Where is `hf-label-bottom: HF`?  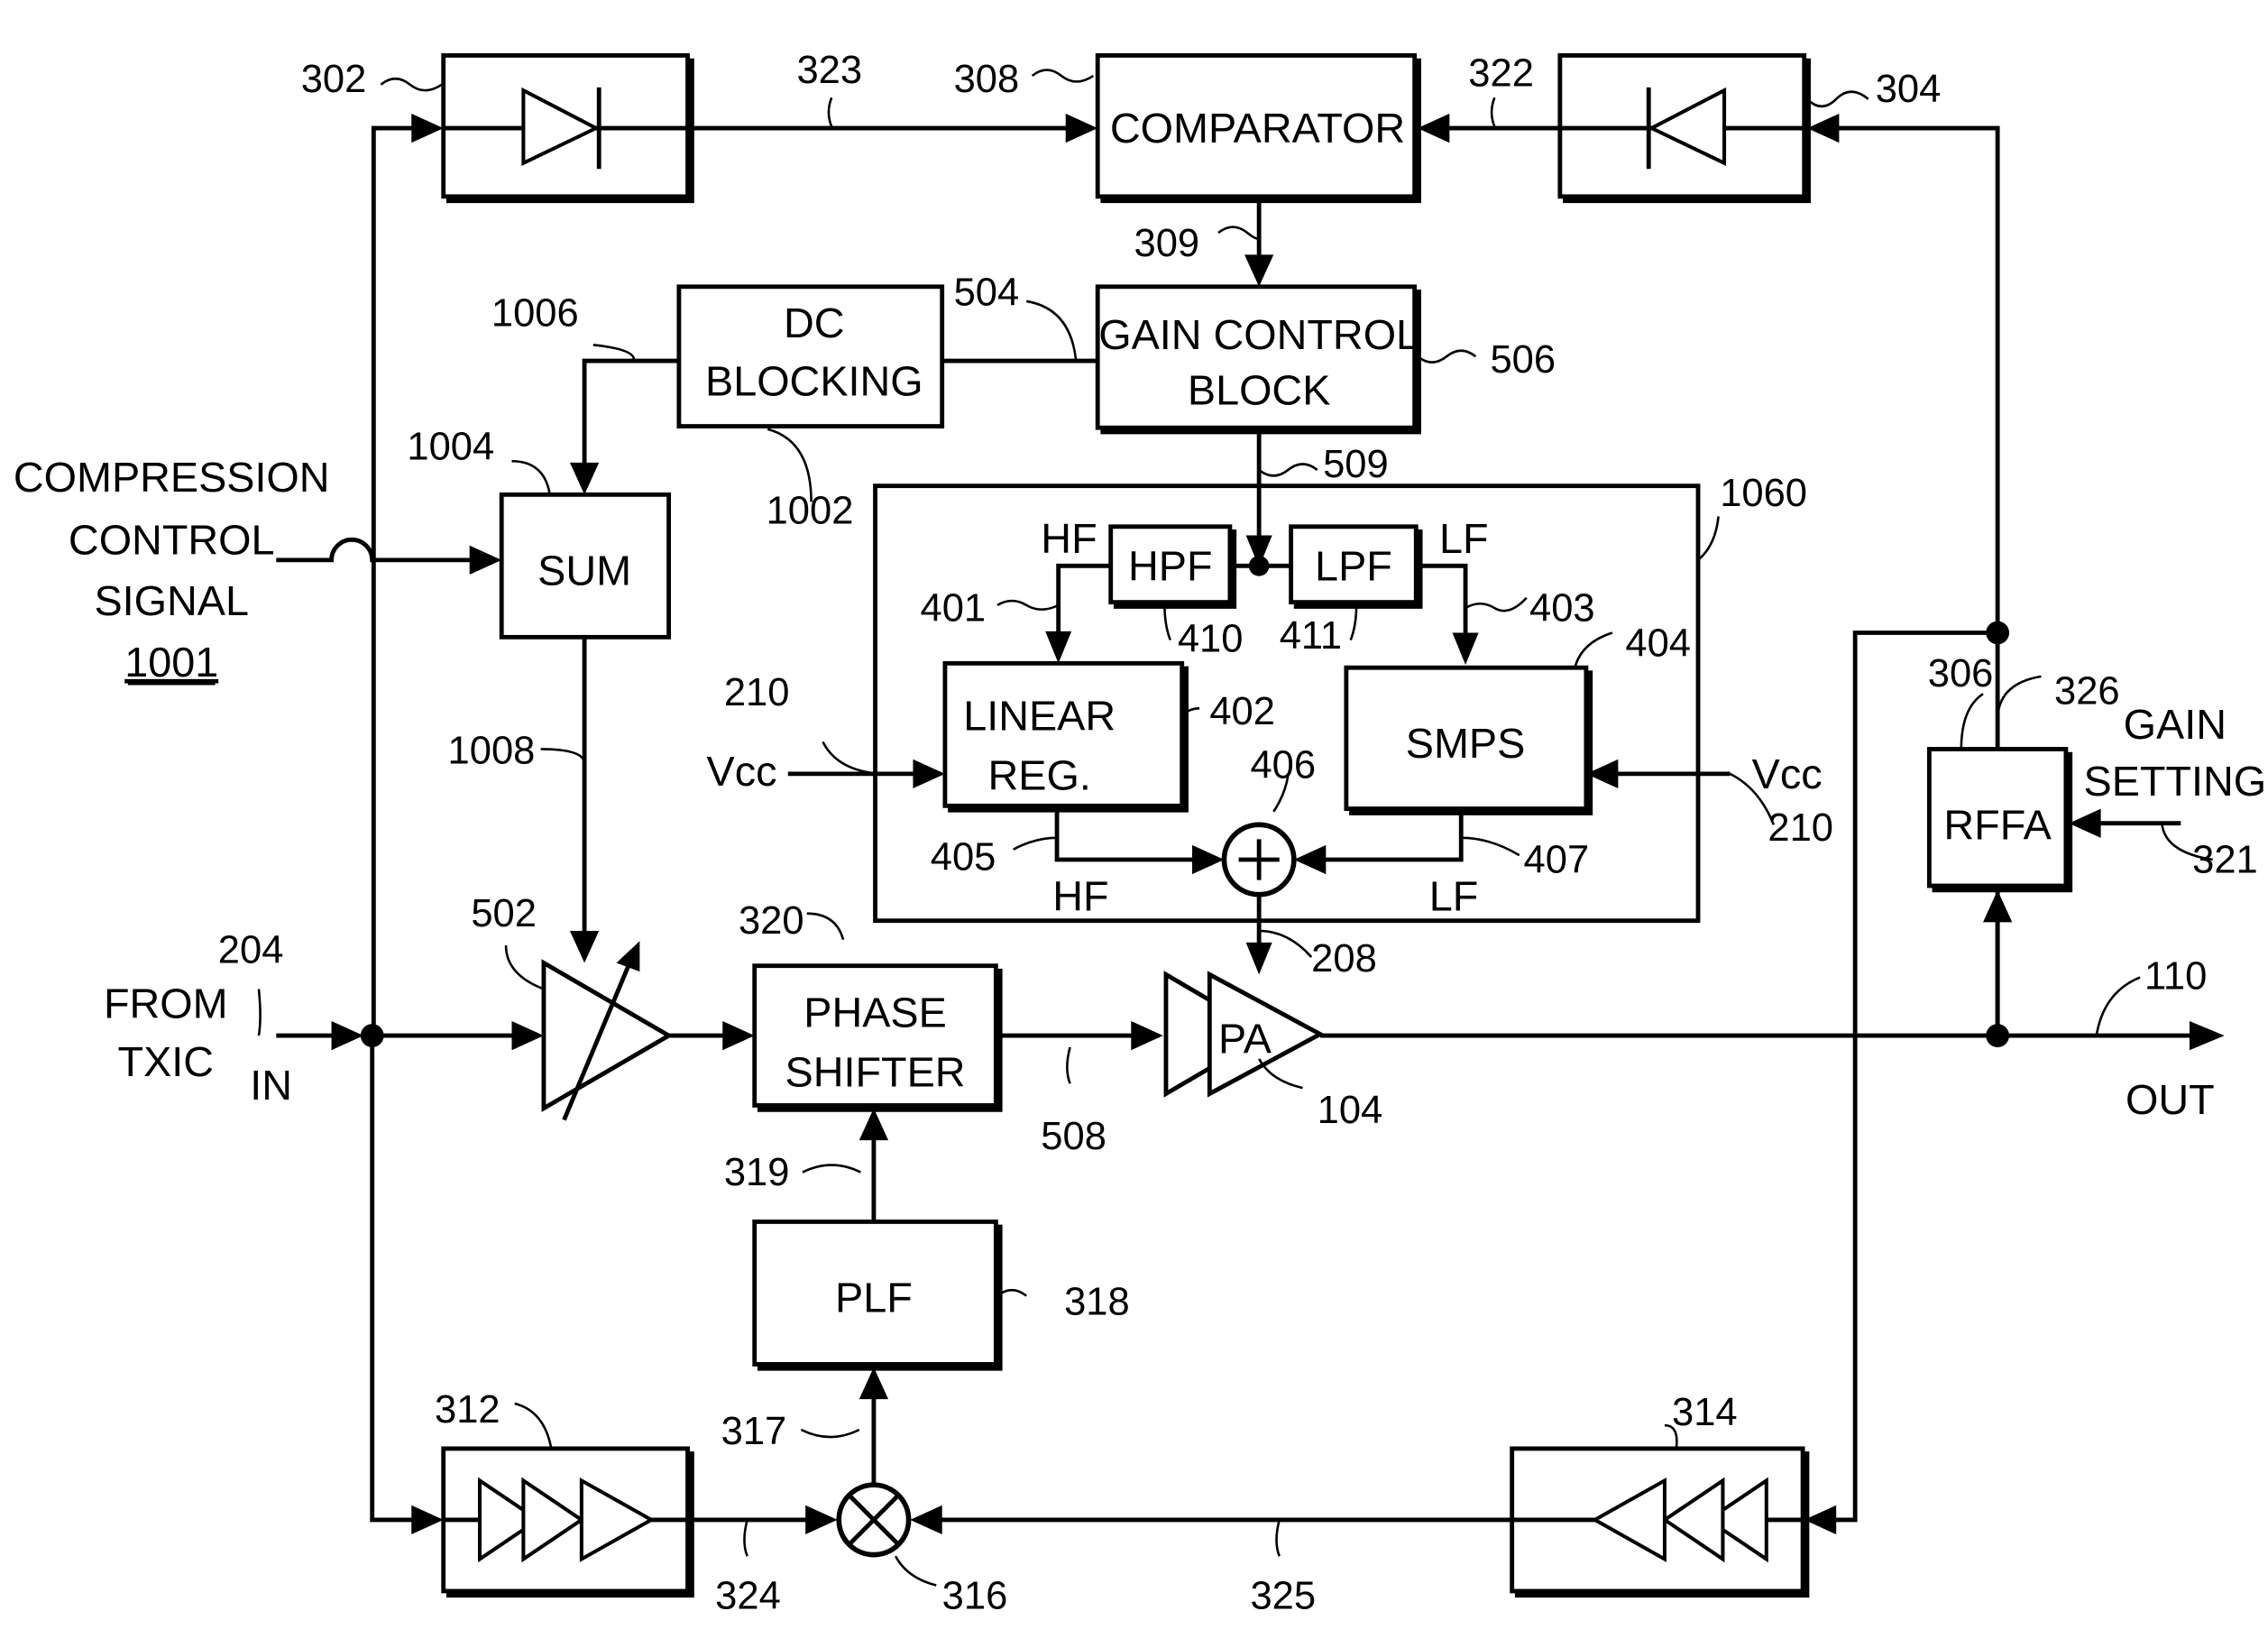
hf-label-bottom: HF is located at coordinates (1080, 896).